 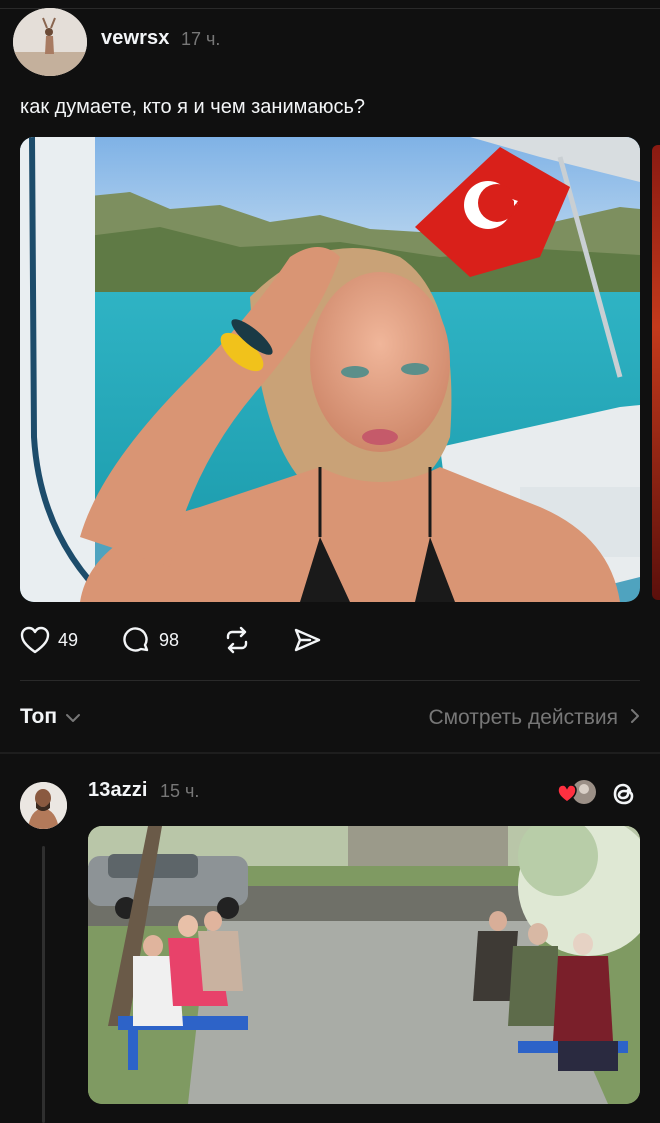 I want to click on threads-logo-icon, so click(x=624, y=794).